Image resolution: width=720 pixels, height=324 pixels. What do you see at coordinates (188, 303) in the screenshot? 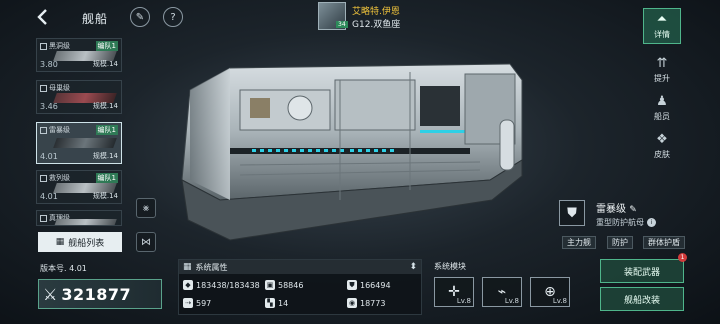
I see `speed-icon: ⇢` at bounding box center [188, 303].